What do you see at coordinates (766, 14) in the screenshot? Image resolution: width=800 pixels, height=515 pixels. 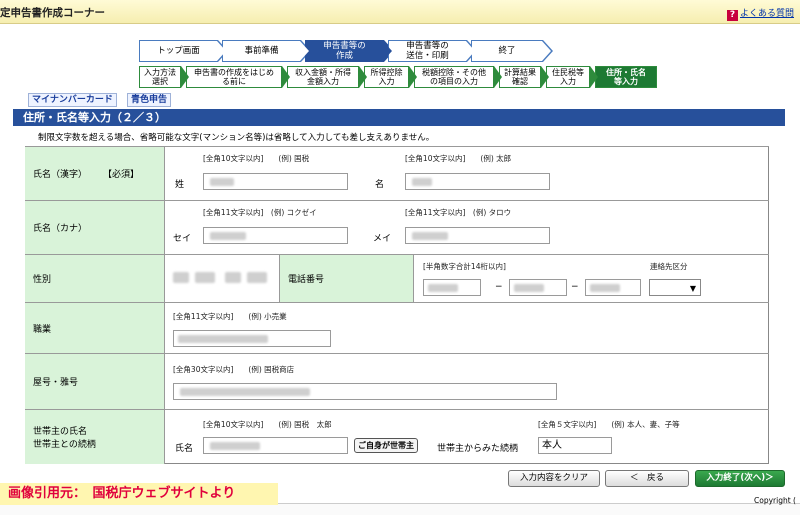 I see `faq-label: よくある質問` at bounding box center [766, 14].